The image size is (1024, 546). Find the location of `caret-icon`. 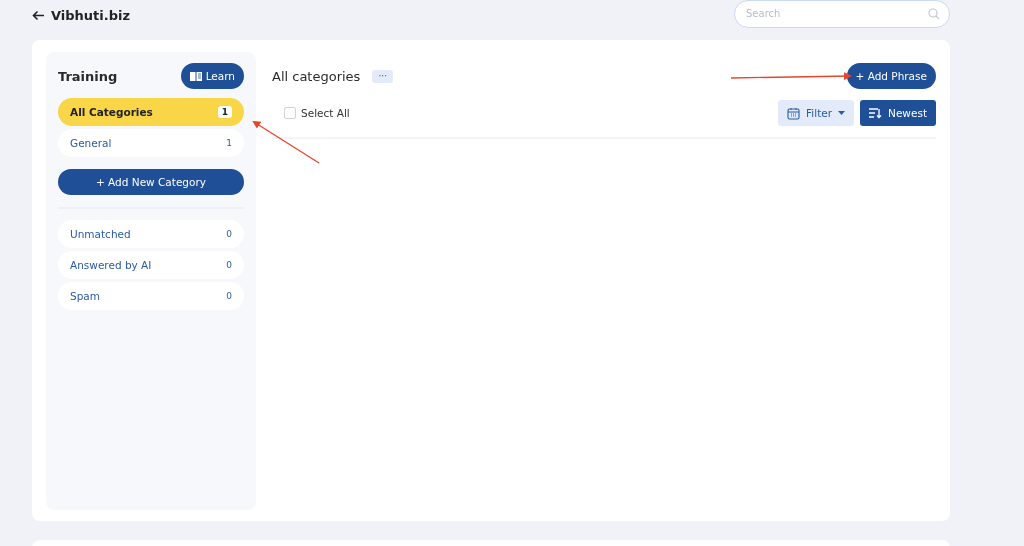

caret-icon is located at coordinates (842, 113).